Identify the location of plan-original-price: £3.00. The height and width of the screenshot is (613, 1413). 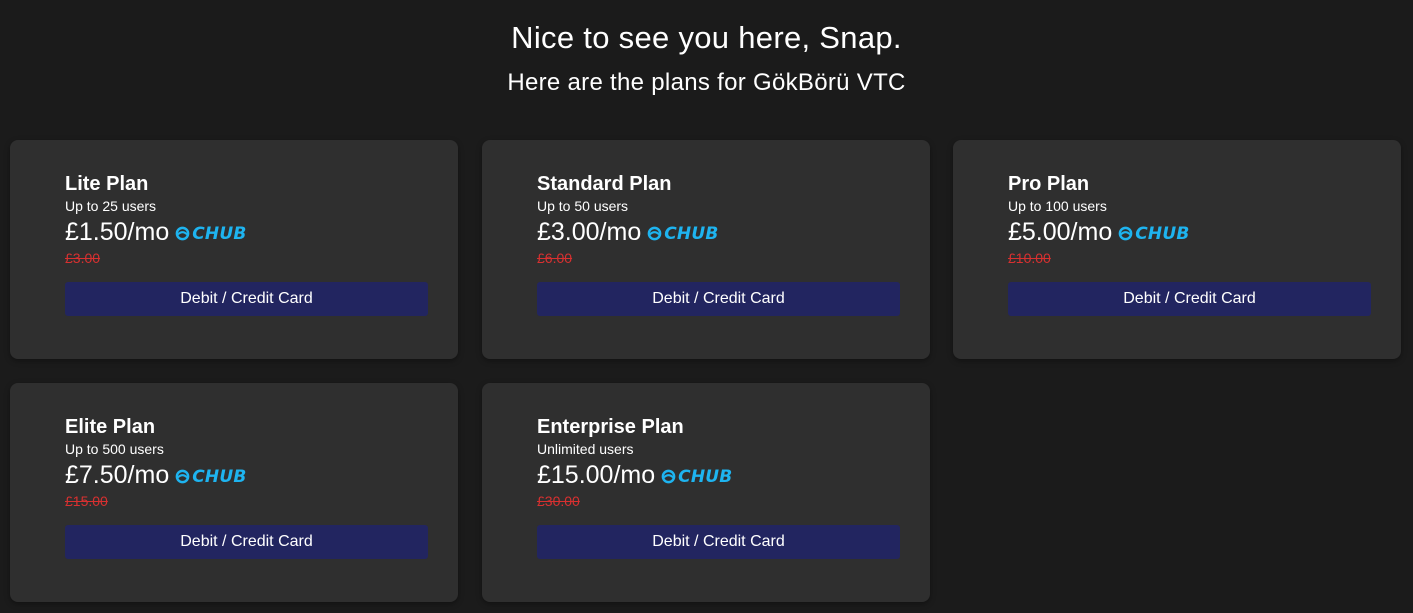
(83, 258).